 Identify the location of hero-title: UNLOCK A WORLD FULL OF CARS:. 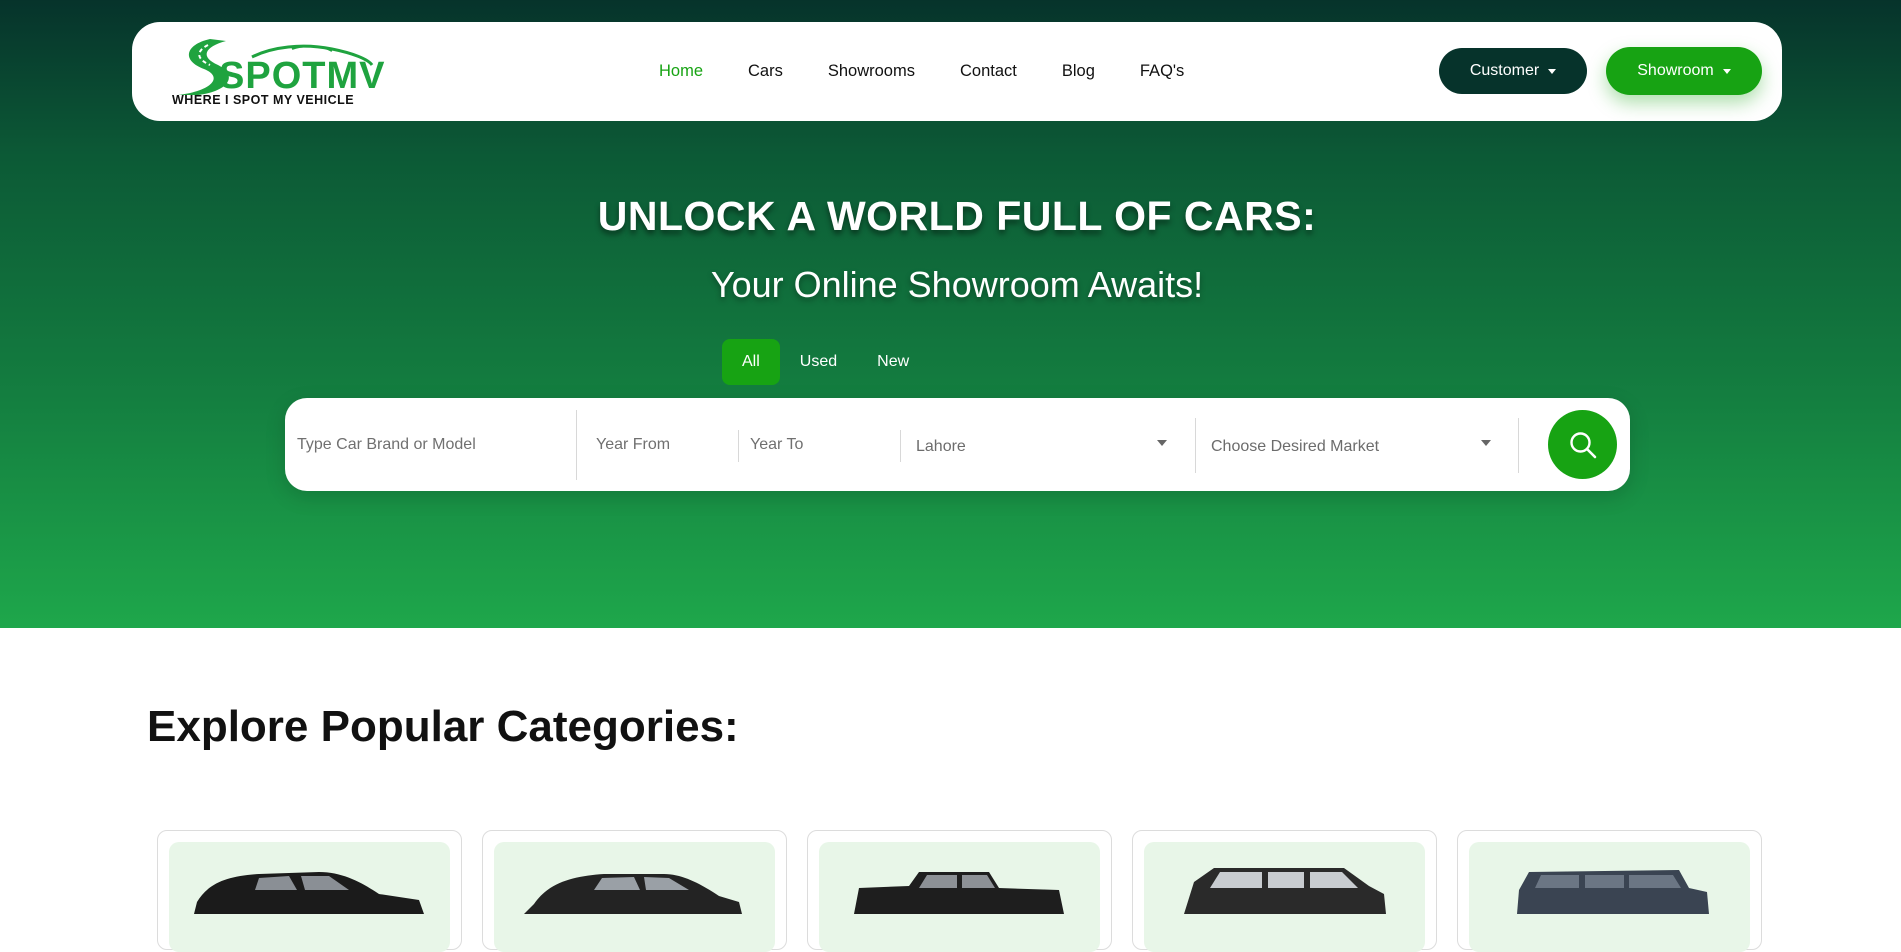
(957, 216).